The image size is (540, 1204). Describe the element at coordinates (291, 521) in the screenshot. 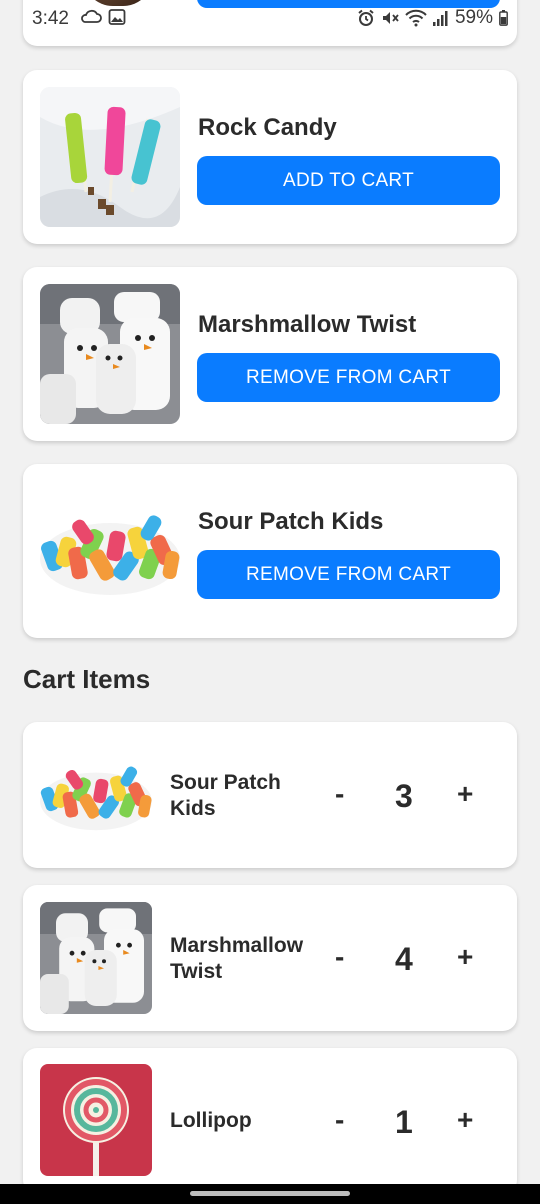

I see `product-name: Sour Patch Kids` at that location.